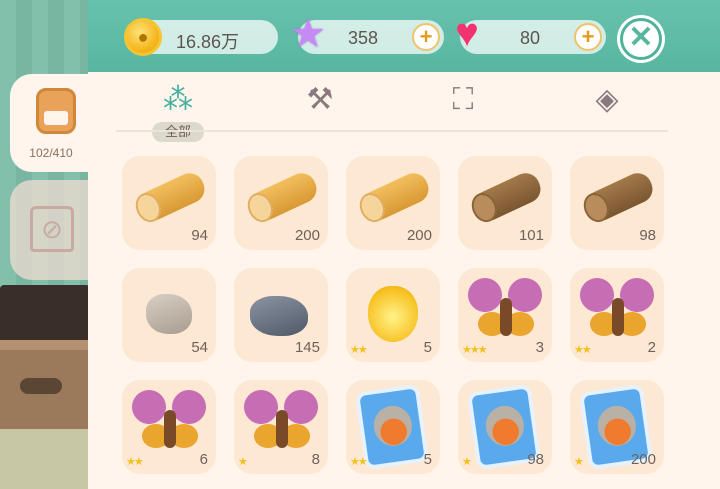 This screenshot has height=489, width=720. I want to click on coin-icon: ●, so click(143, 37).